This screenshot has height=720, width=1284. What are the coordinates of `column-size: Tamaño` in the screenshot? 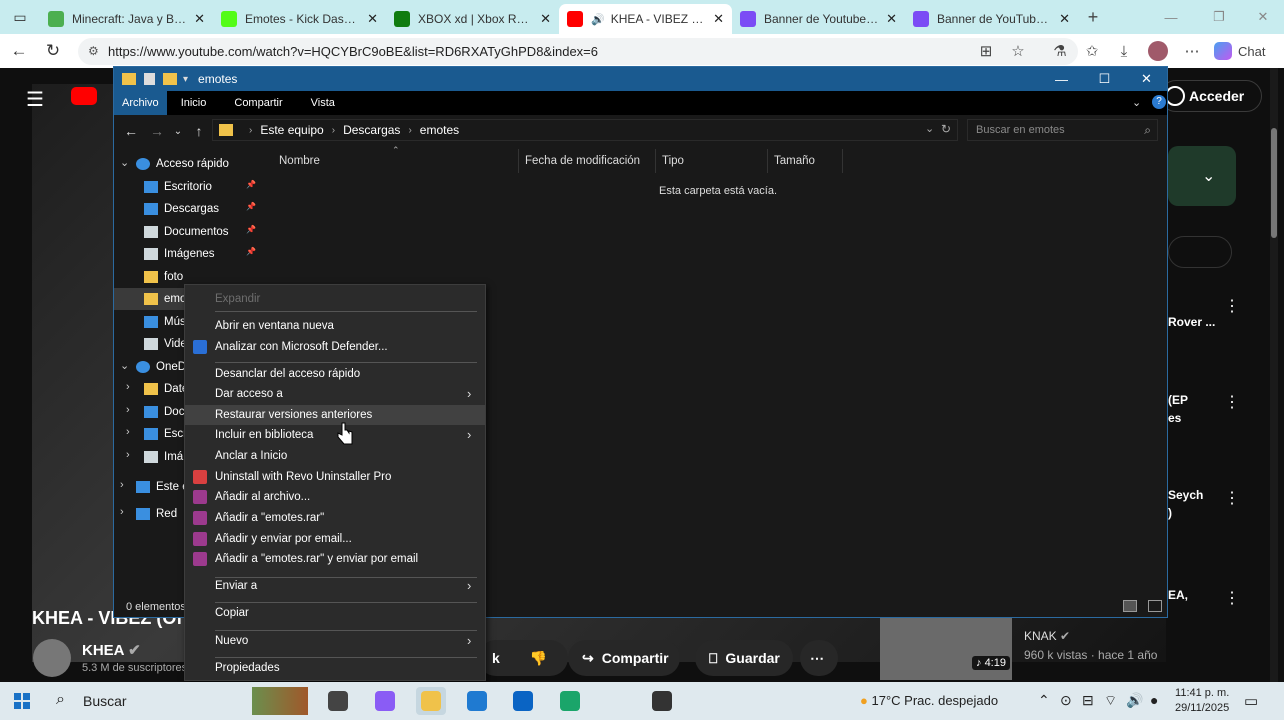 It's located at (805, 161).